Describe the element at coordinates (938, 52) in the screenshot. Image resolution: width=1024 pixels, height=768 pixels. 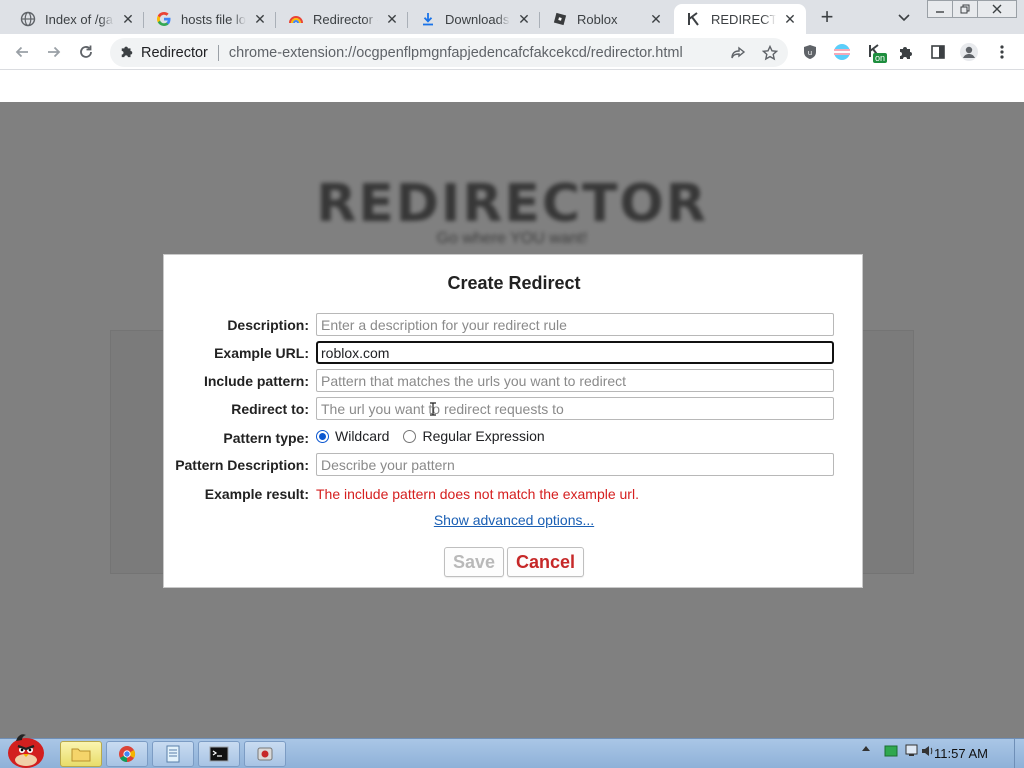
I see `side-panel-icon` at that location.